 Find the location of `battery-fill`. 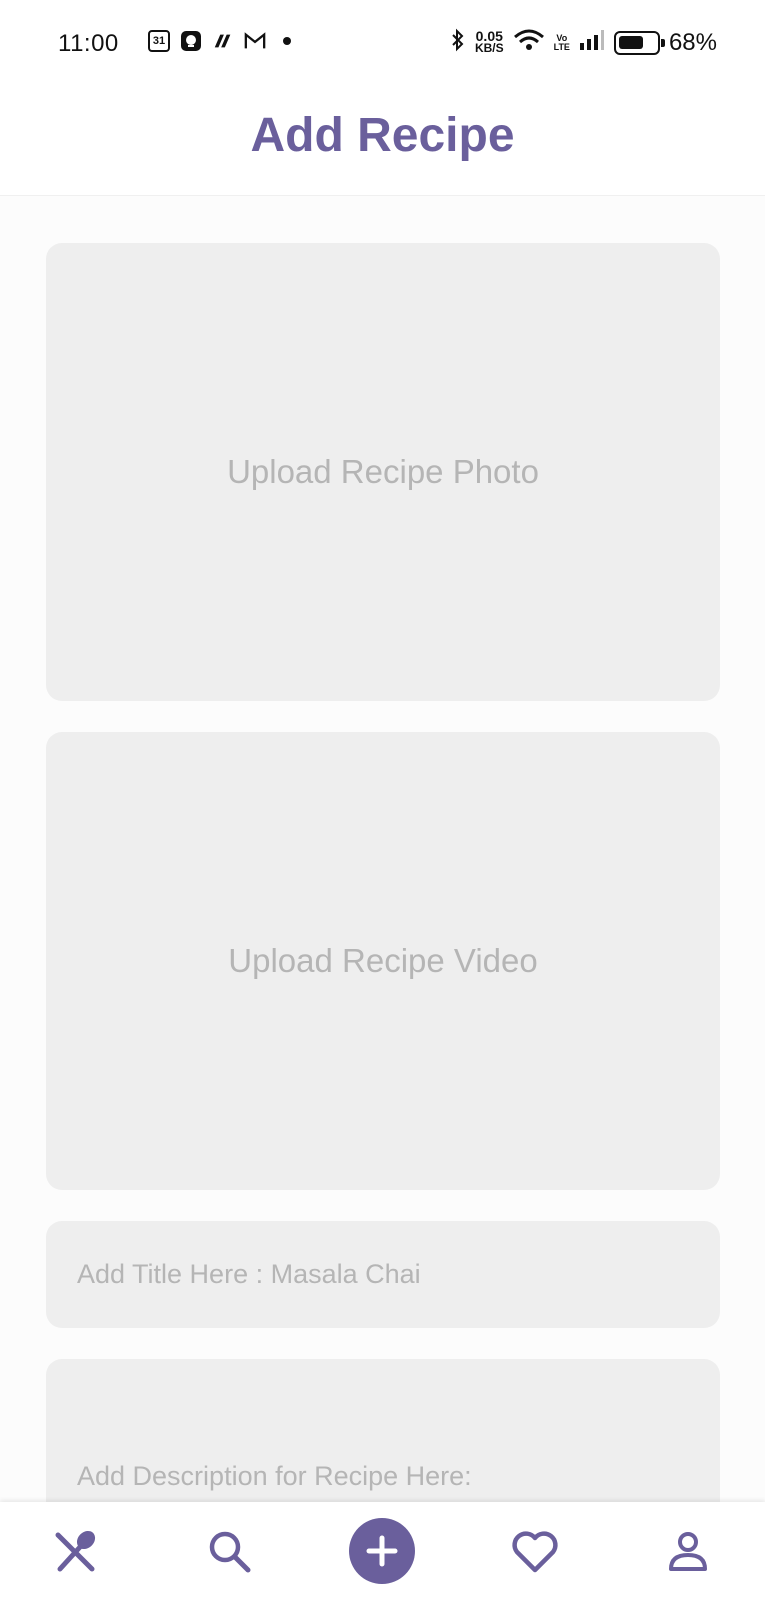

battery-fill is located at coordinates (630, 42).